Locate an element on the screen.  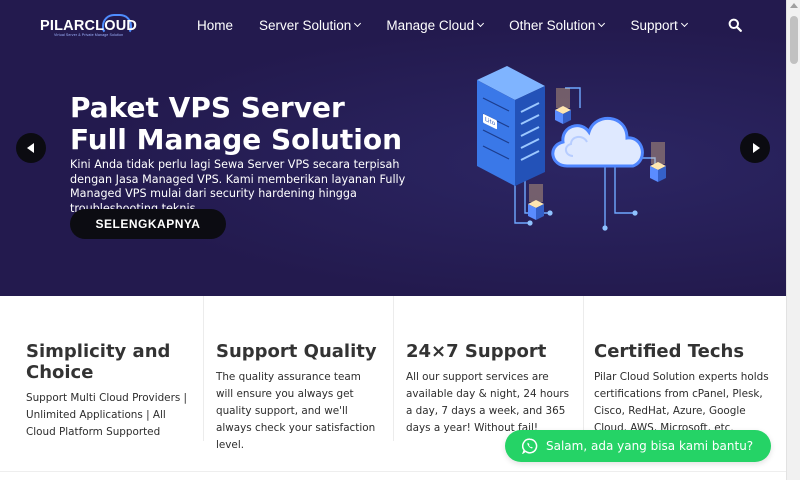
whatsapp-label: Salam, ada yang bisa kami bantu? is located at coordinates (650, 446).